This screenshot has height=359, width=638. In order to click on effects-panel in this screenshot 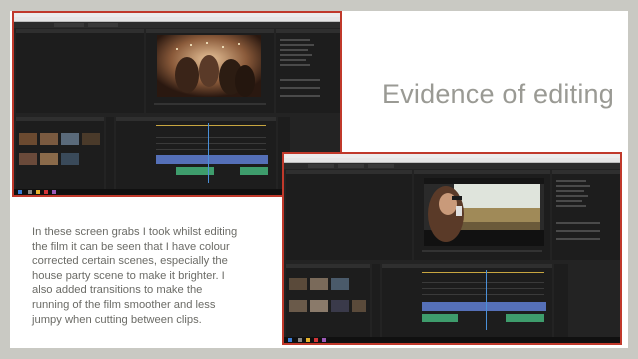, I will do `click(586, 215)`.